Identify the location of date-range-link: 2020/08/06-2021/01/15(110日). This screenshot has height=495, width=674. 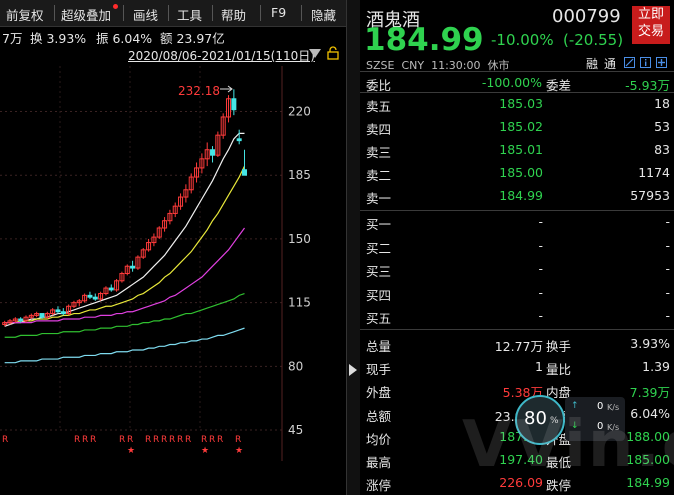
(221, 55).